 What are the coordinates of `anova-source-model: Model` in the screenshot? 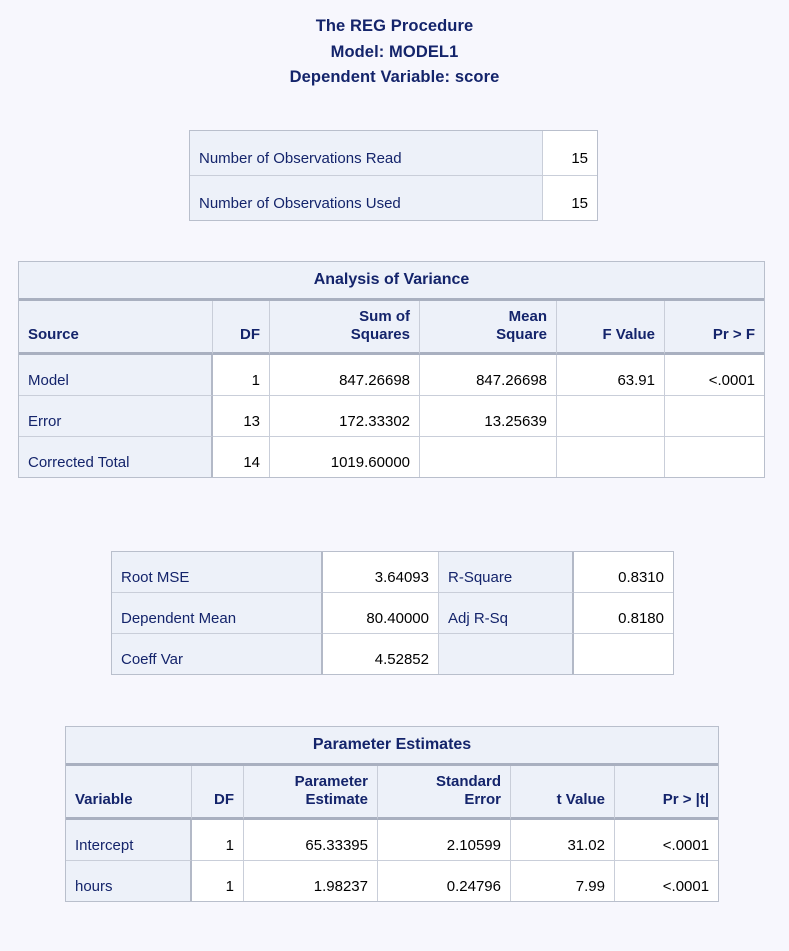 It's located at (116, 375).